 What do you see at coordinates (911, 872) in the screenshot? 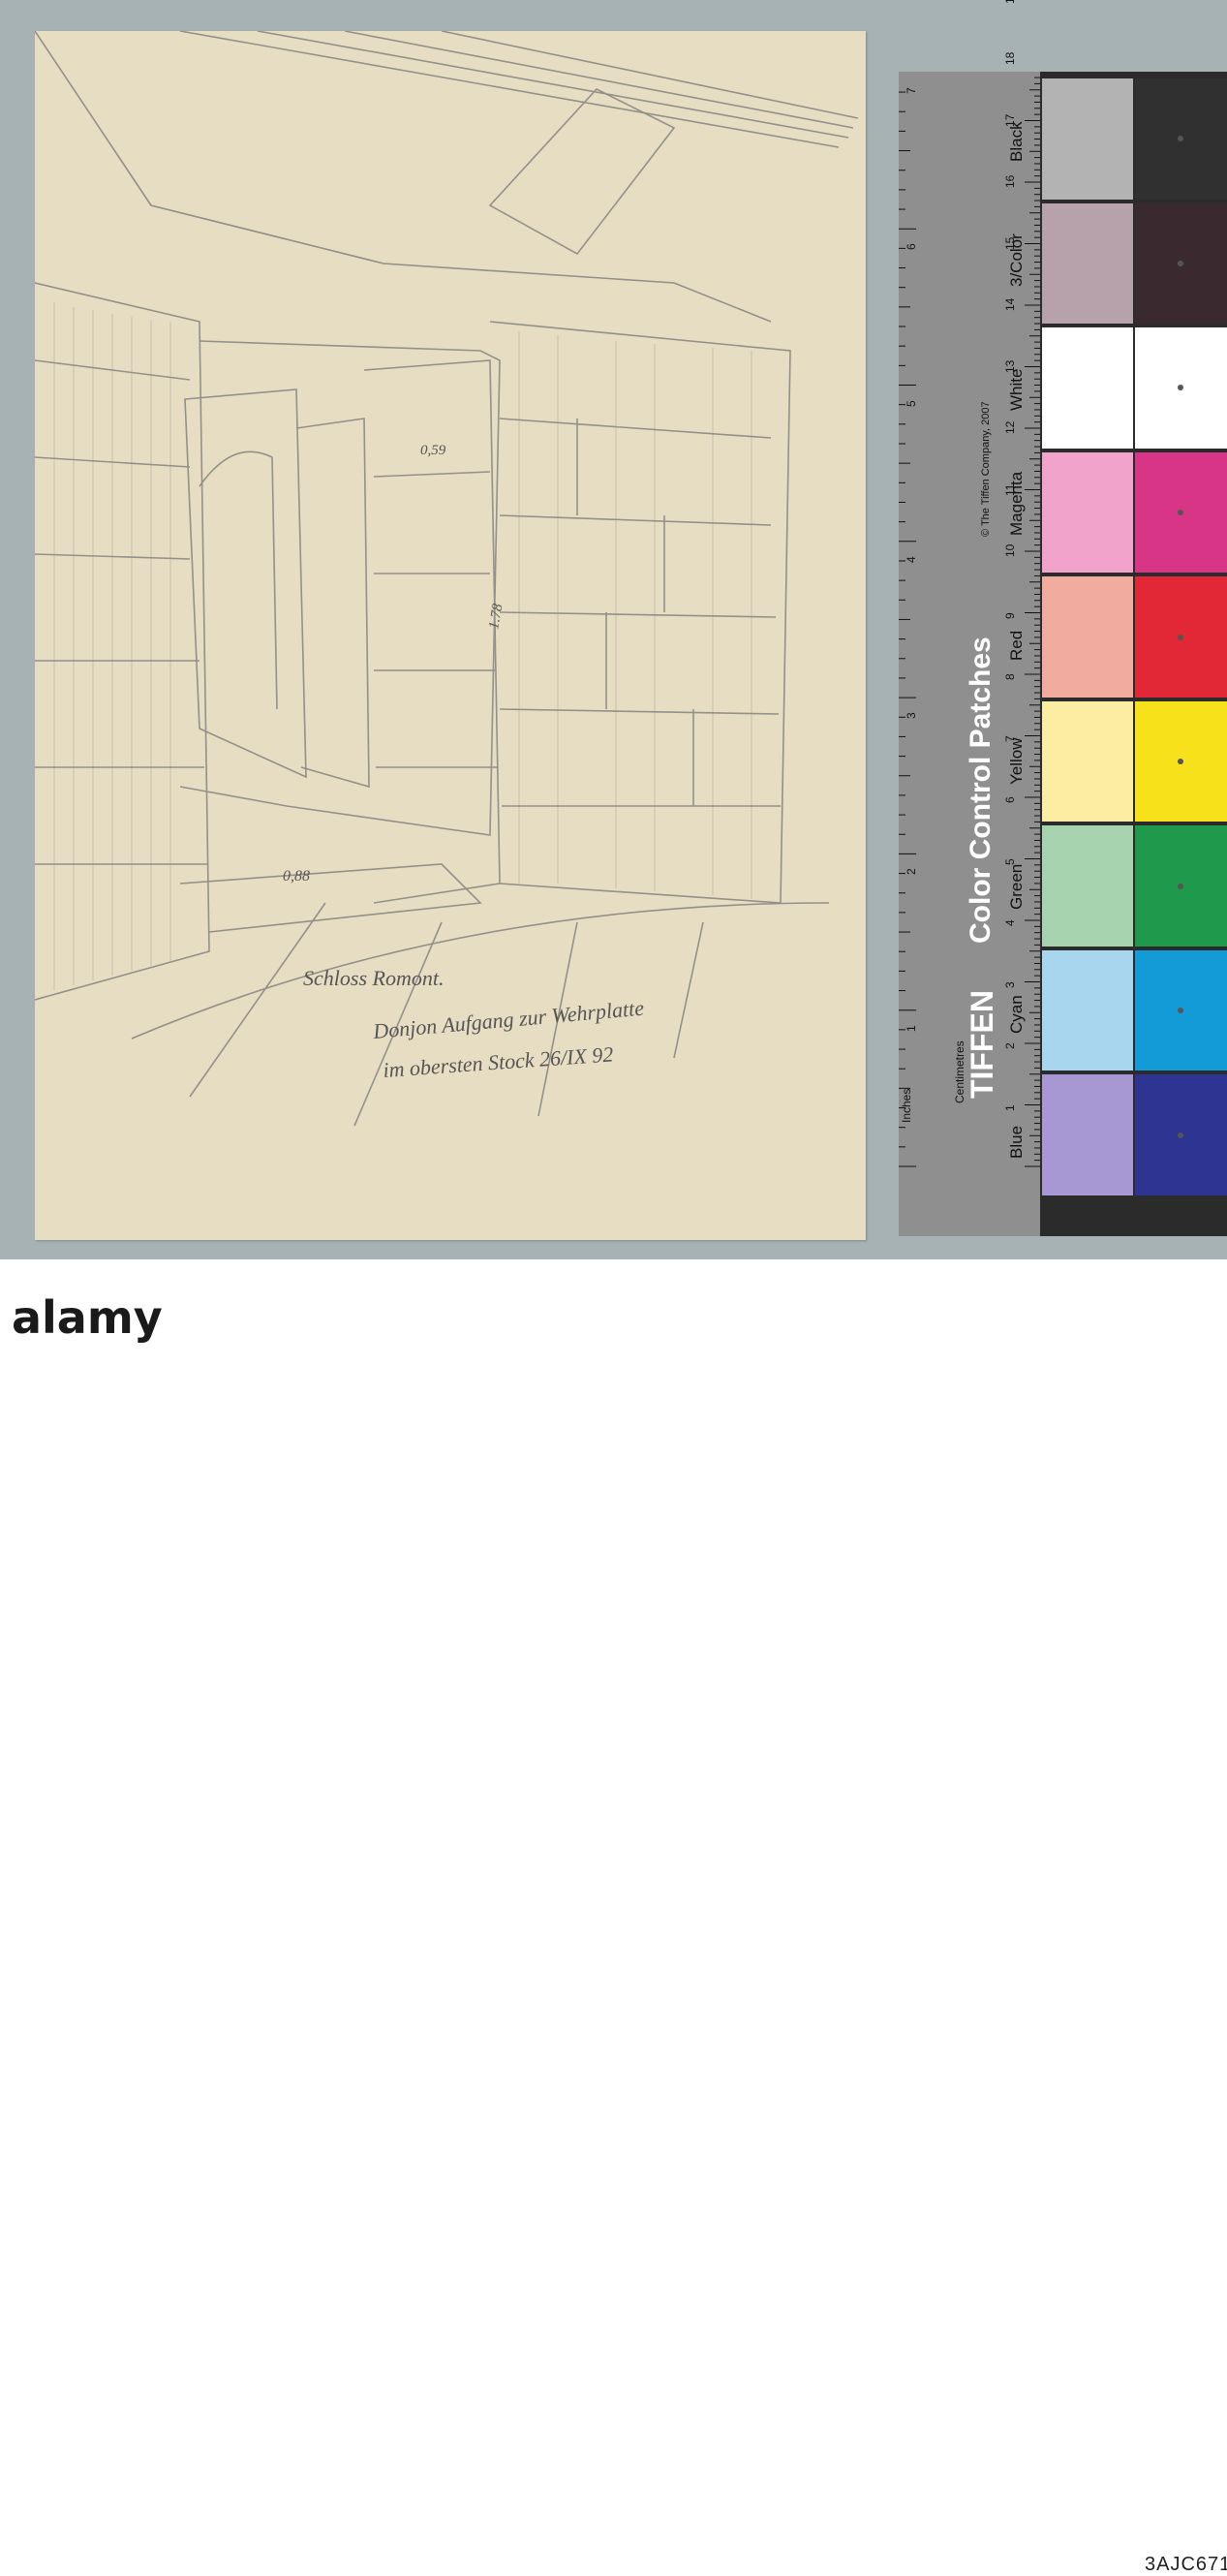
I see `inch-number: 2` at bounding box center [911, 872].